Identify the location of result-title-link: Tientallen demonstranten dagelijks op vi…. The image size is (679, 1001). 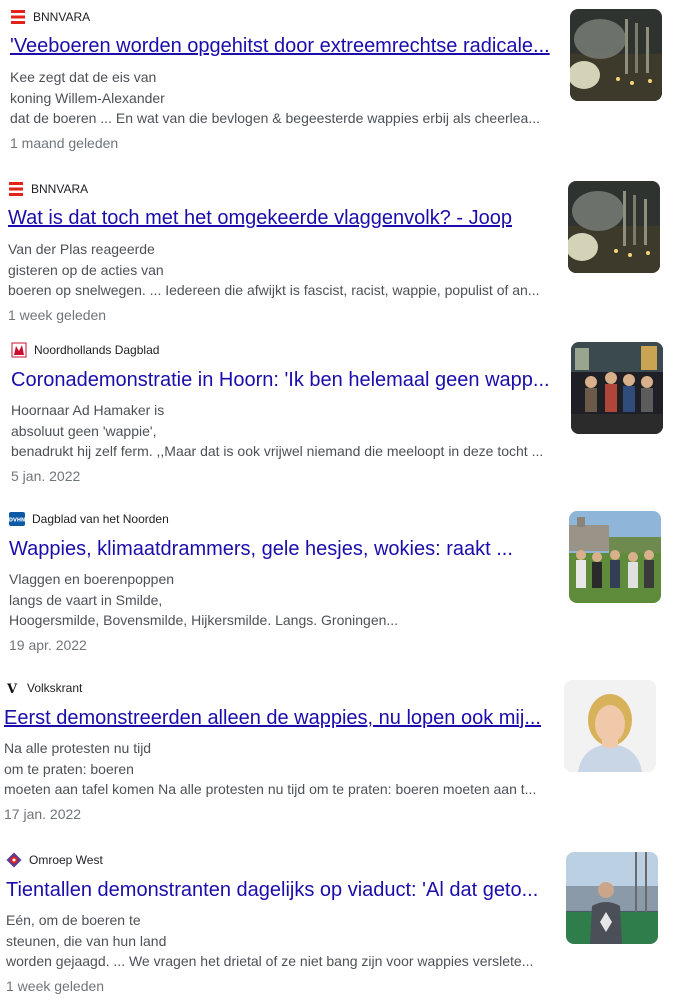
(279, 890).